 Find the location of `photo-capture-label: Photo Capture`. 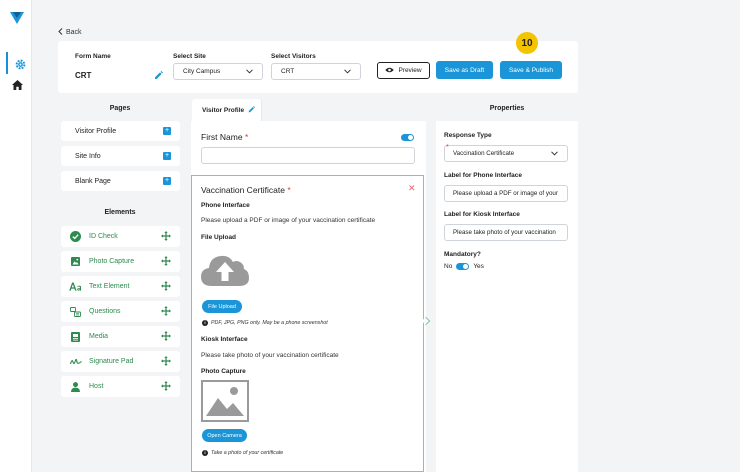

photo-capture-label: Photo Capture is located at coordinates (223, 371).